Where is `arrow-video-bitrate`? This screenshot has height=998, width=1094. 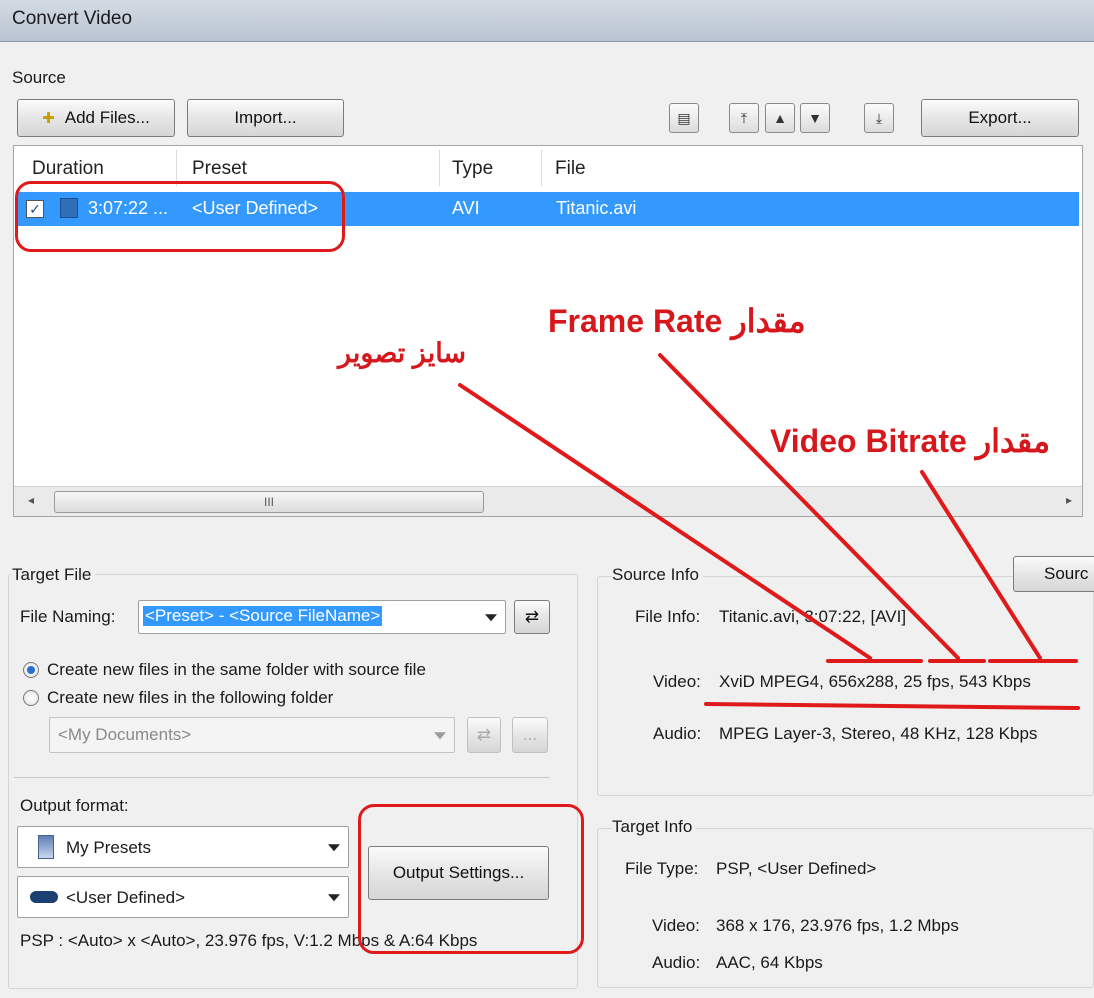
arrow-video-bitrate is located at coordinates (981, 565).